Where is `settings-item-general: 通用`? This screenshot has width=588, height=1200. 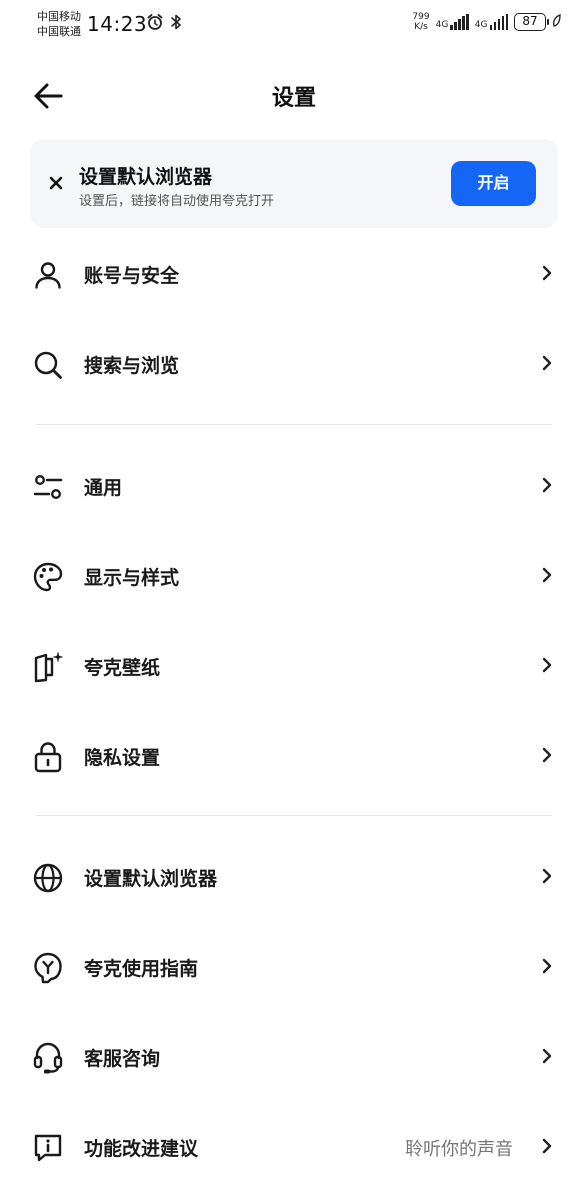 settings-item-general: 通用 is located at coordinates (294, 486).